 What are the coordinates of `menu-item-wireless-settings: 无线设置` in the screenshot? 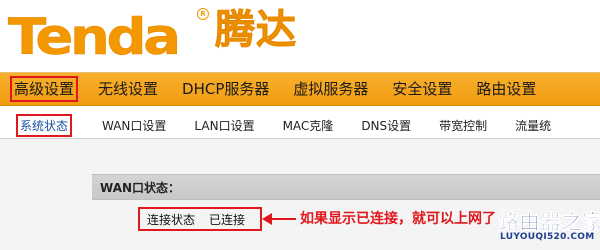 It's located at (128, 89).